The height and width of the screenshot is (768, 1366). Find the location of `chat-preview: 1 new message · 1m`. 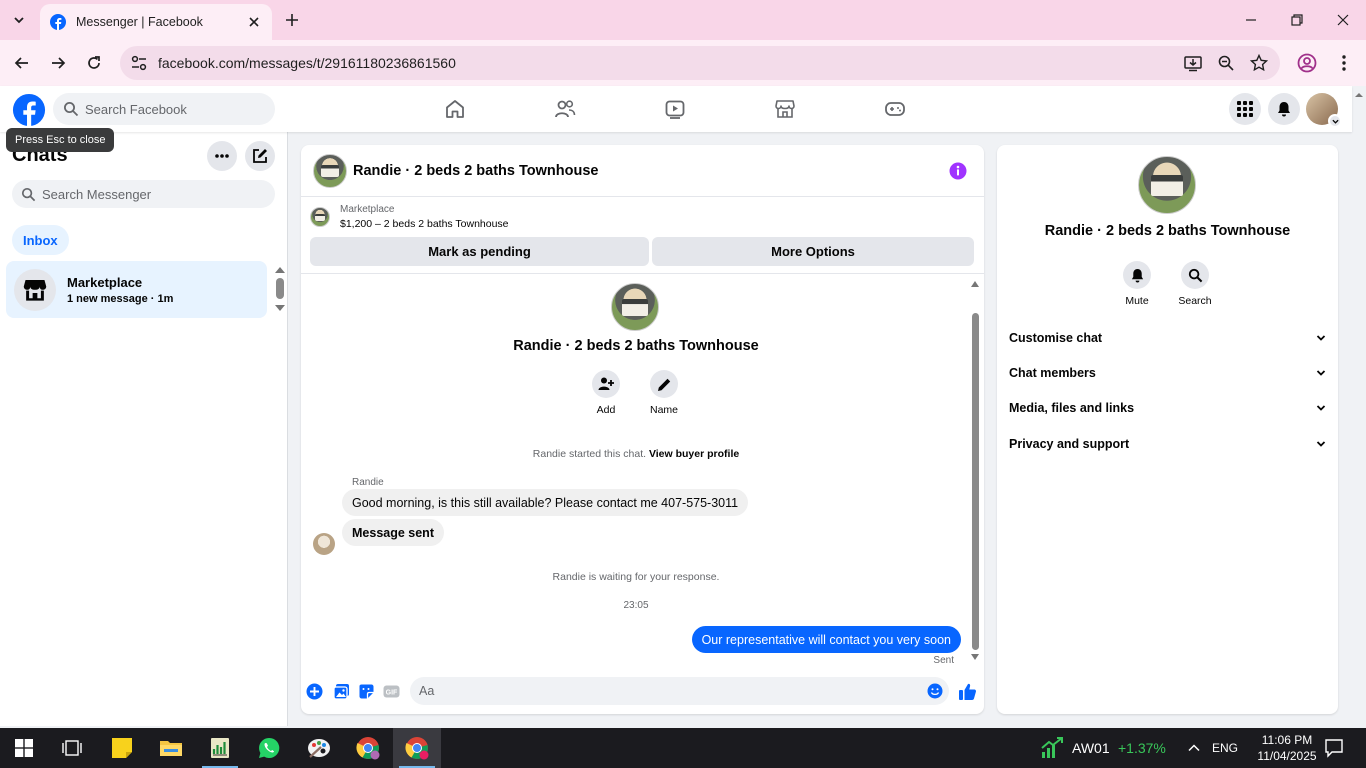

chat-preview: 1 new message · 1m is located at coordinates (120, 298).